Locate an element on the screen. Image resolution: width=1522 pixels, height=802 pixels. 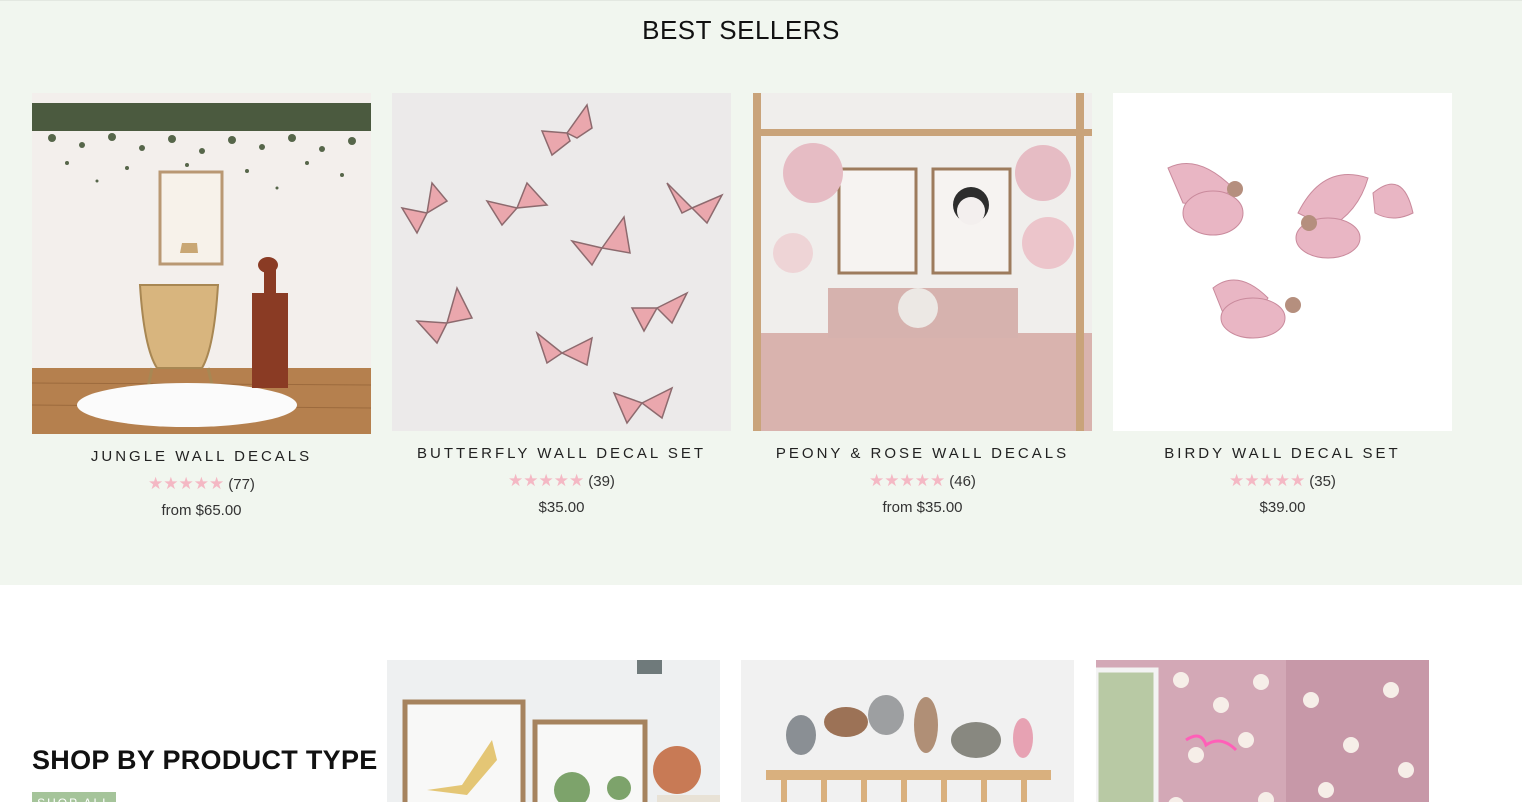
product-card-jungle: JUNGLE WALL DECALS ★★★★★ (77) from $65.00 is located at coordinates (201, 306).